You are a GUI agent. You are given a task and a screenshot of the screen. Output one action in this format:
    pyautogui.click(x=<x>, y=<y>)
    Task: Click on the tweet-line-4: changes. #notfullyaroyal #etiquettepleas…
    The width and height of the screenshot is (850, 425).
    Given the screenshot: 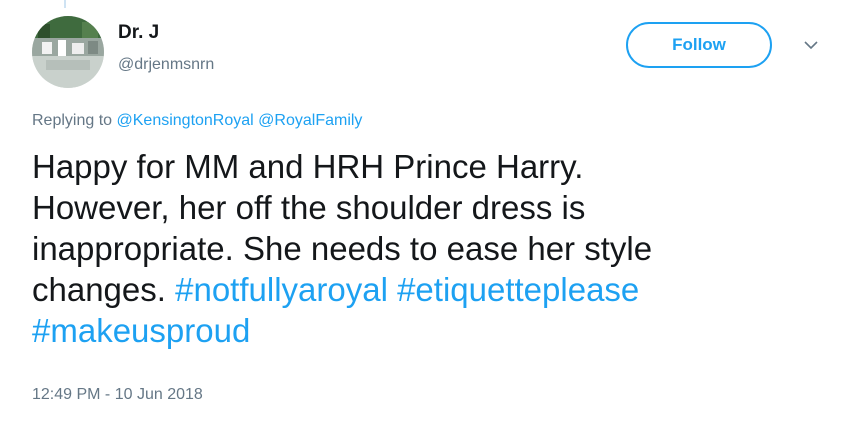 What is the action you would take?
    pyautogui.click(x=427, y=289)
    